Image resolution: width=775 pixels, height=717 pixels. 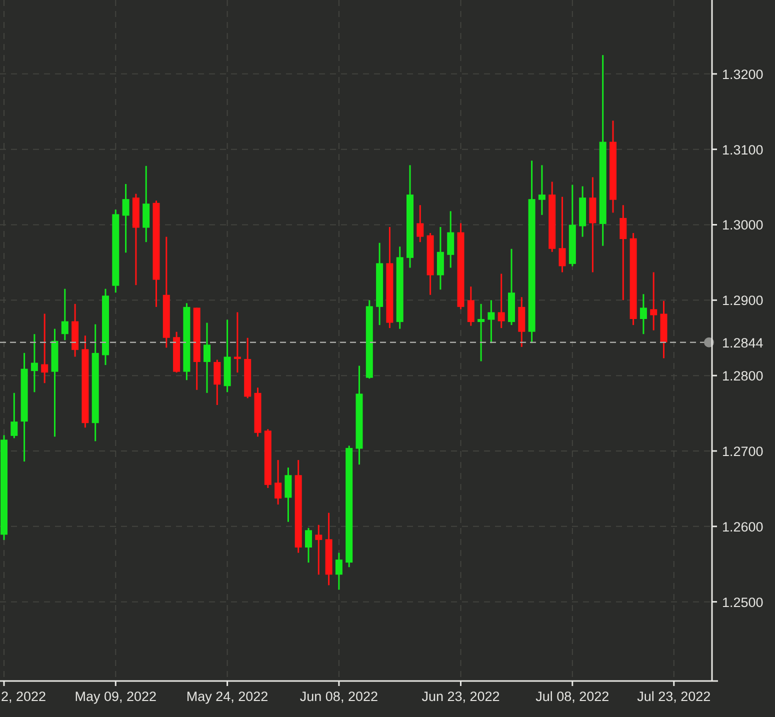 I want to click on x-axis-label: 2, 2022, so click(x=23, y=696).